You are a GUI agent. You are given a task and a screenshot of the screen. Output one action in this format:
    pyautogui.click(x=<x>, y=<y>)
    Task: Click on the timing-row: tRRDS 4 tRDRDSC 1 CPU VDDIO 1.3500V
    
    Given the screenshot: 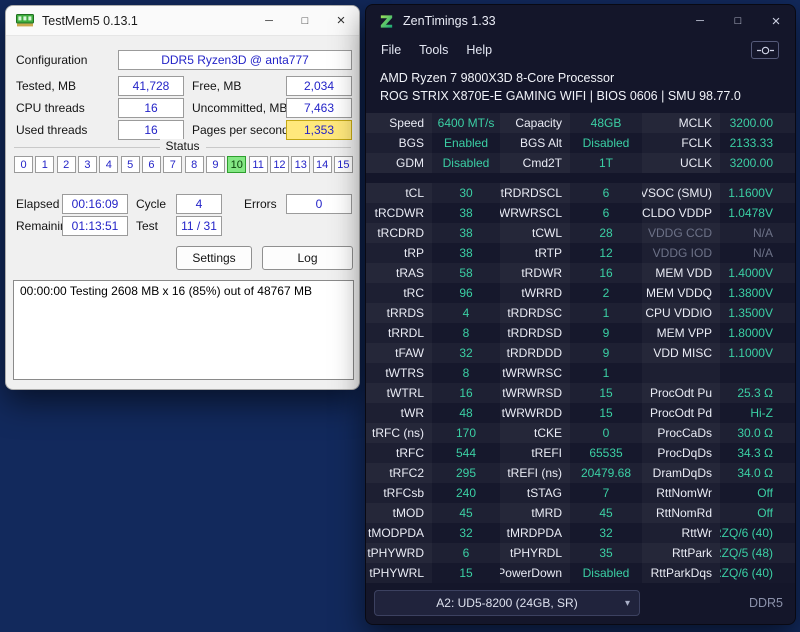 What is the action you would take?
    pyautogui.click(x=580, y=313)
    